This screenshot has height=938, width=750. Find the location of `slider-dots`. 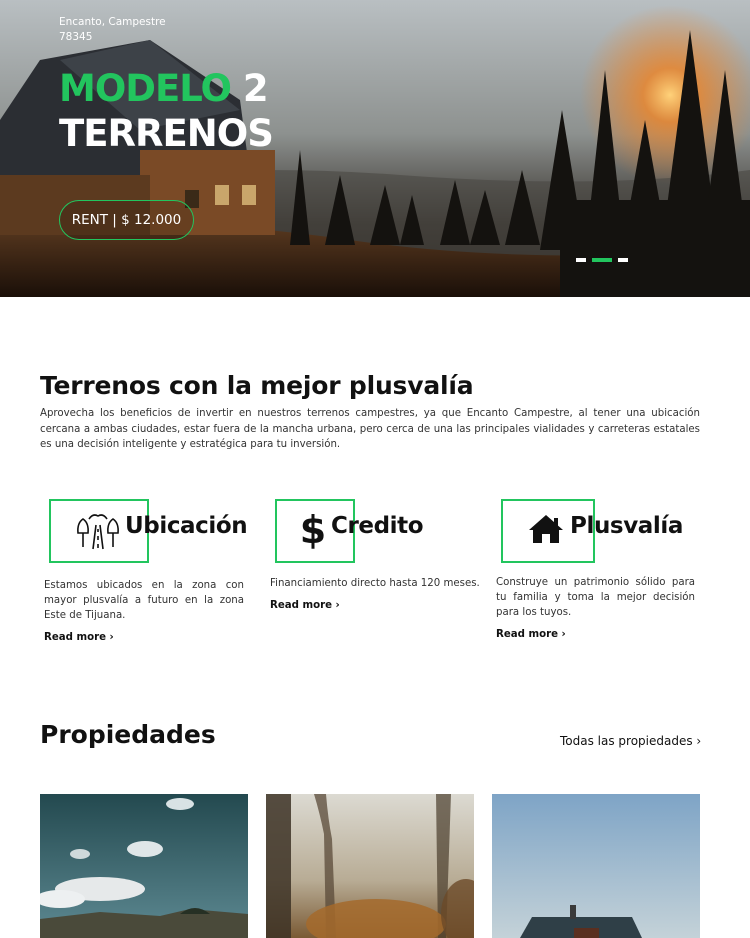

slider-dots is located at coordinates (602, 260).